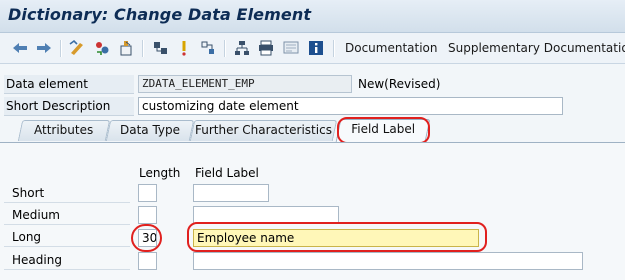 The image size is (625, 280). Describe the element at coordinates (147, 261) in the screenshot. I see `heading-length-field` at that location.